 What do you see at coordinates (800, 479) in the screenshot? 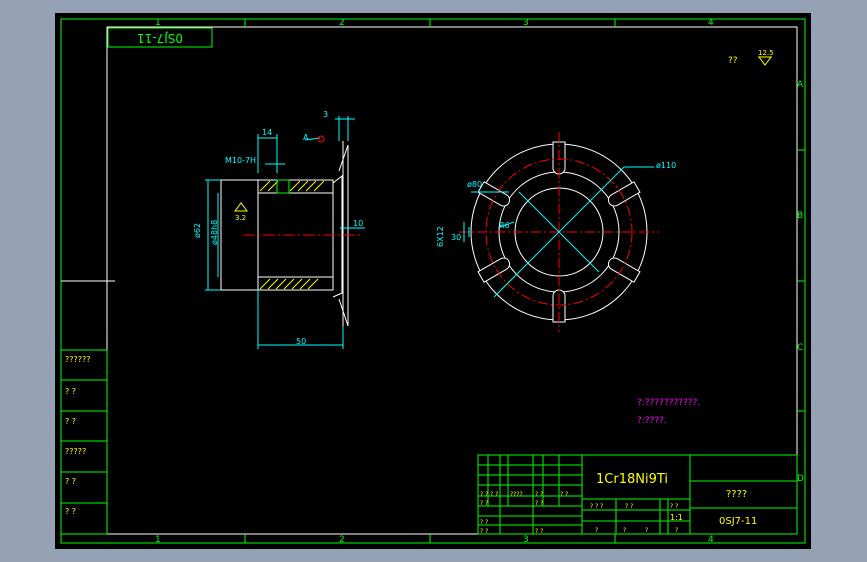
I see `zone-row-d: D` at bounding box center [800, 479].